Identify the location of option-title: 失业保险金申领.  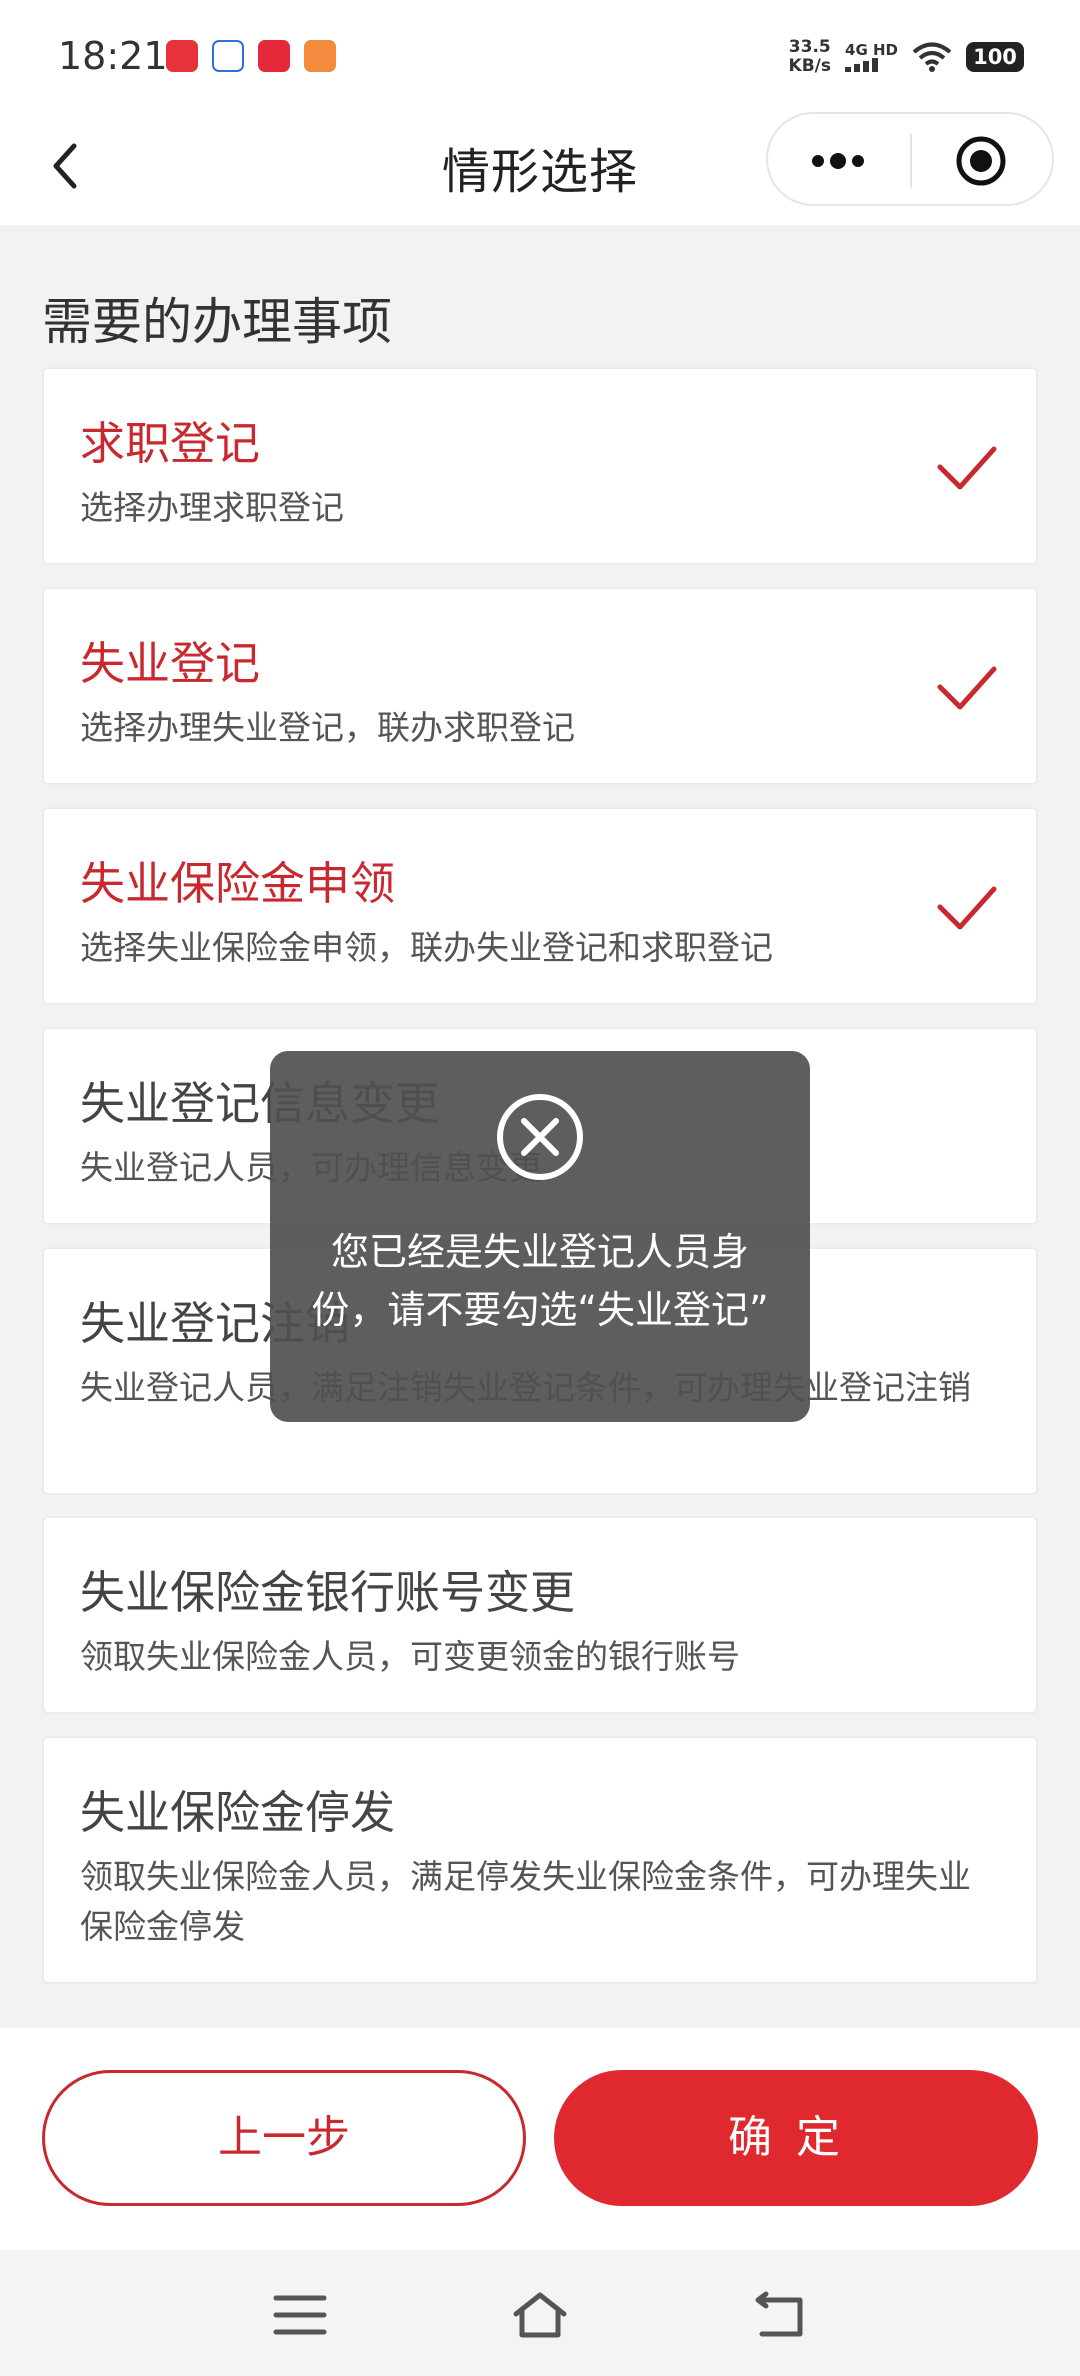
(238, 883).